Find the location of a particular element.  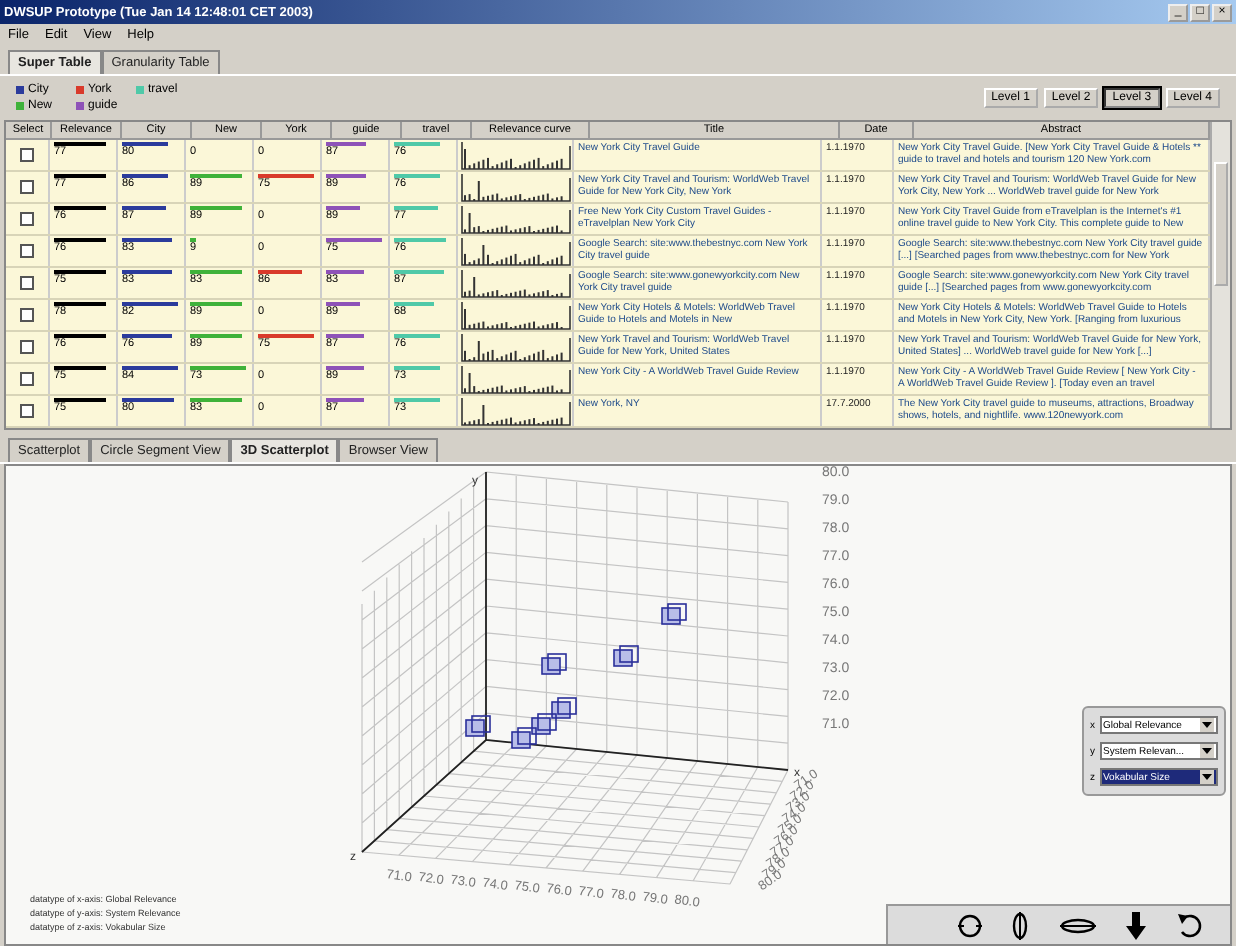

horizontal-rotate-icon is located at coordinates (1077, 925).